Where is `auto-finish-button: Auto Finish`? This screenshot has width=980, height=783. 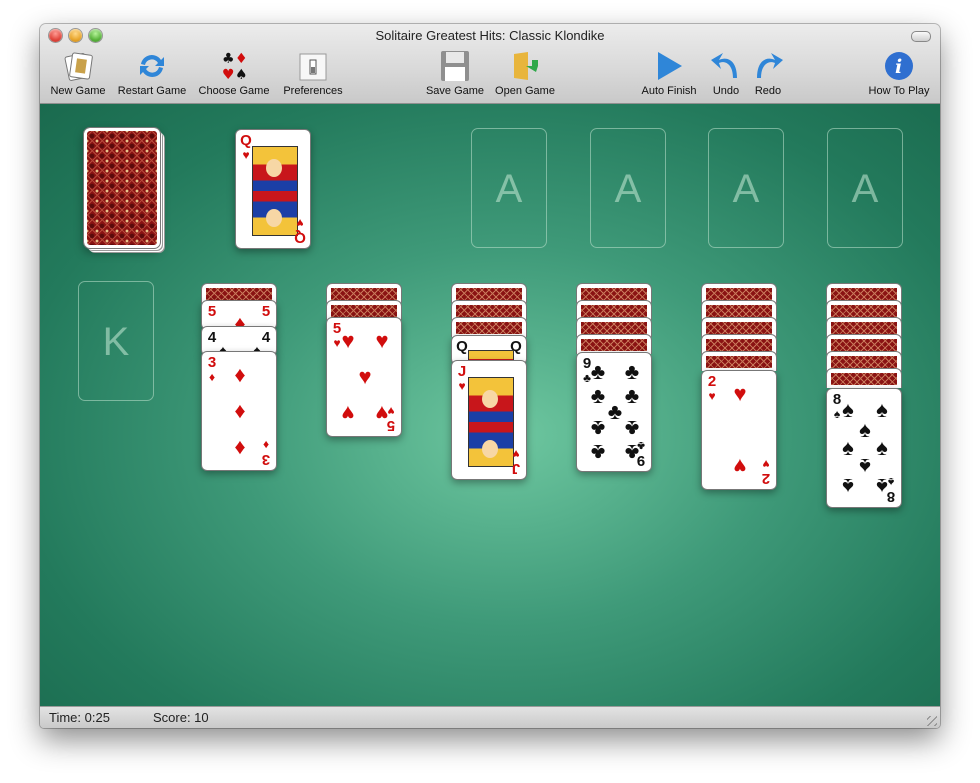
auto-finish-button: Auto Finish is located at coordinates (669, 75).